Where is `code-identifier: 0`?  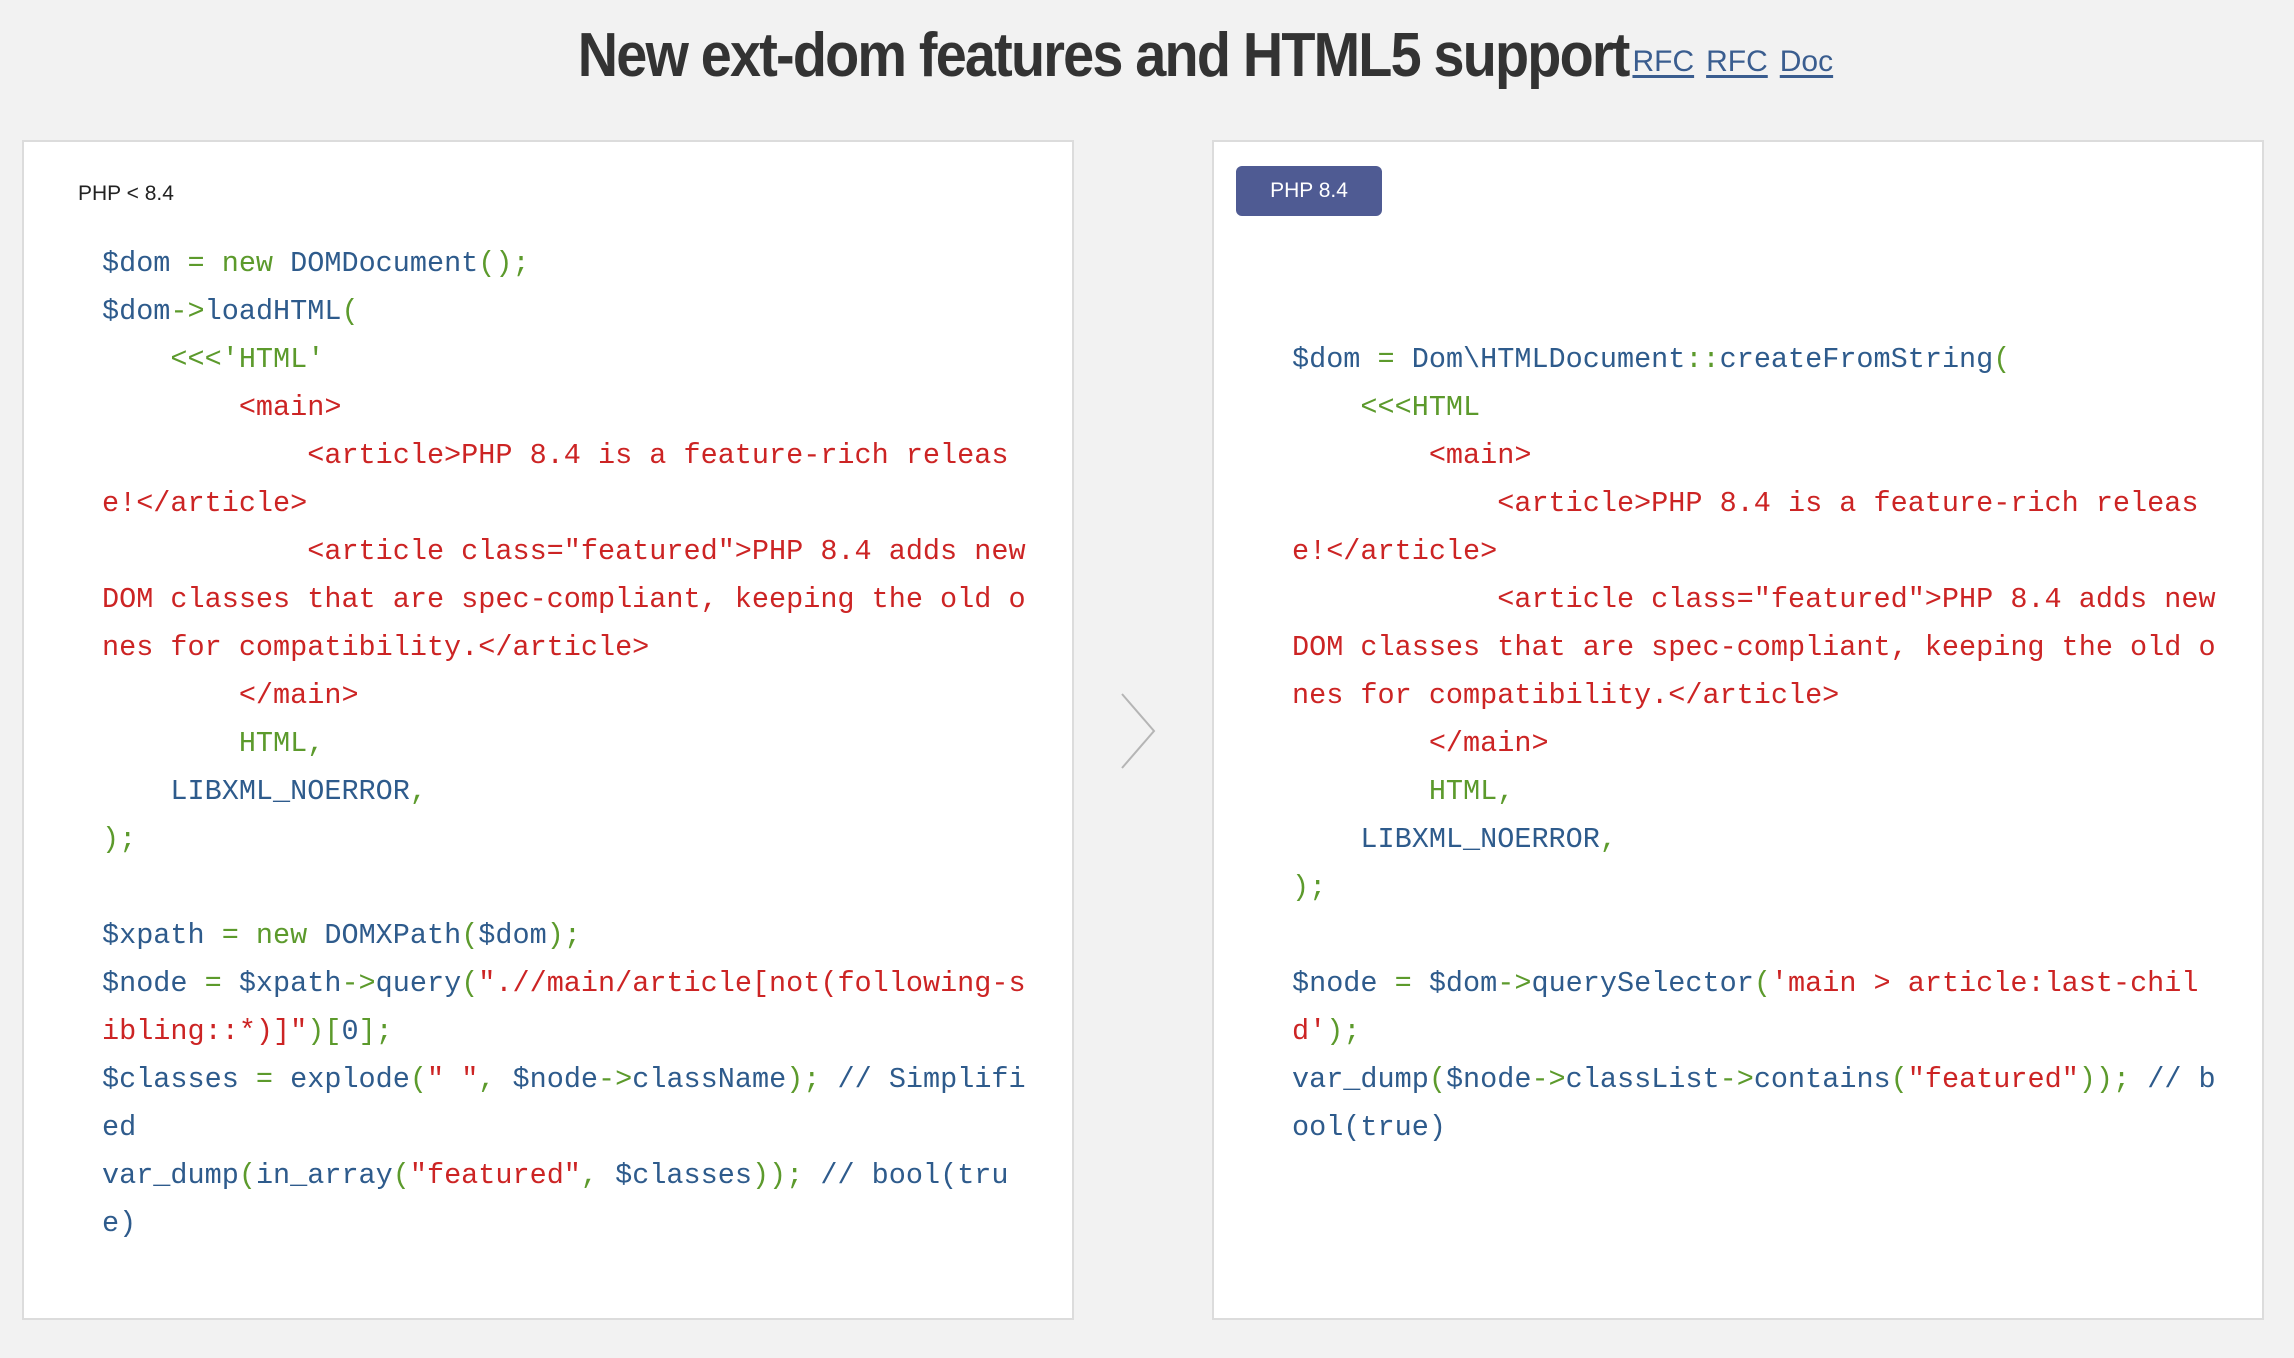
code-identifier: 0 is located at coordinates (350, 1031).